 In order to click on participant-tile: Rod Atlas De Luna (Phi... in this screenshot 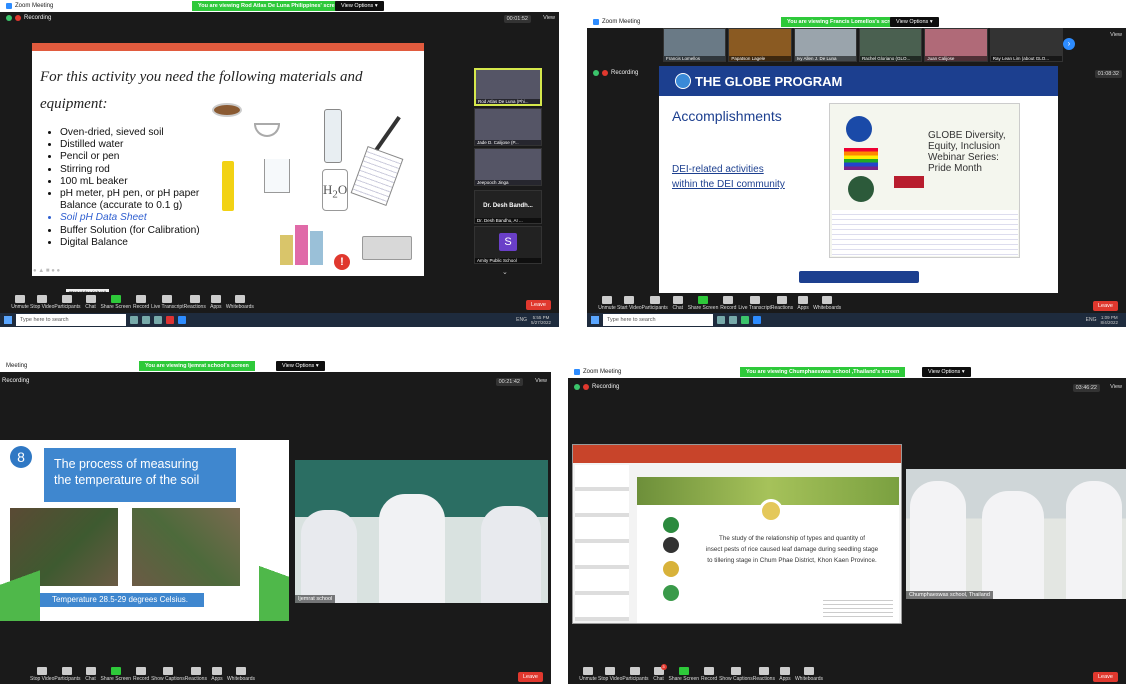, I will do `click(508, 87)`.